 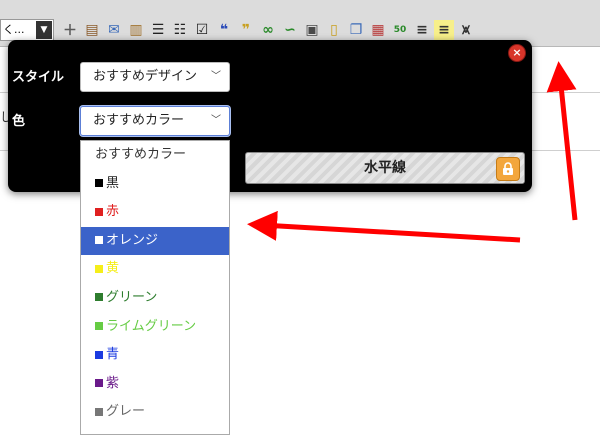 What do you see at coordinates (384, 226) in the screenshot?
I see `annotation-arrow-left` at bounding box center [384, 226].